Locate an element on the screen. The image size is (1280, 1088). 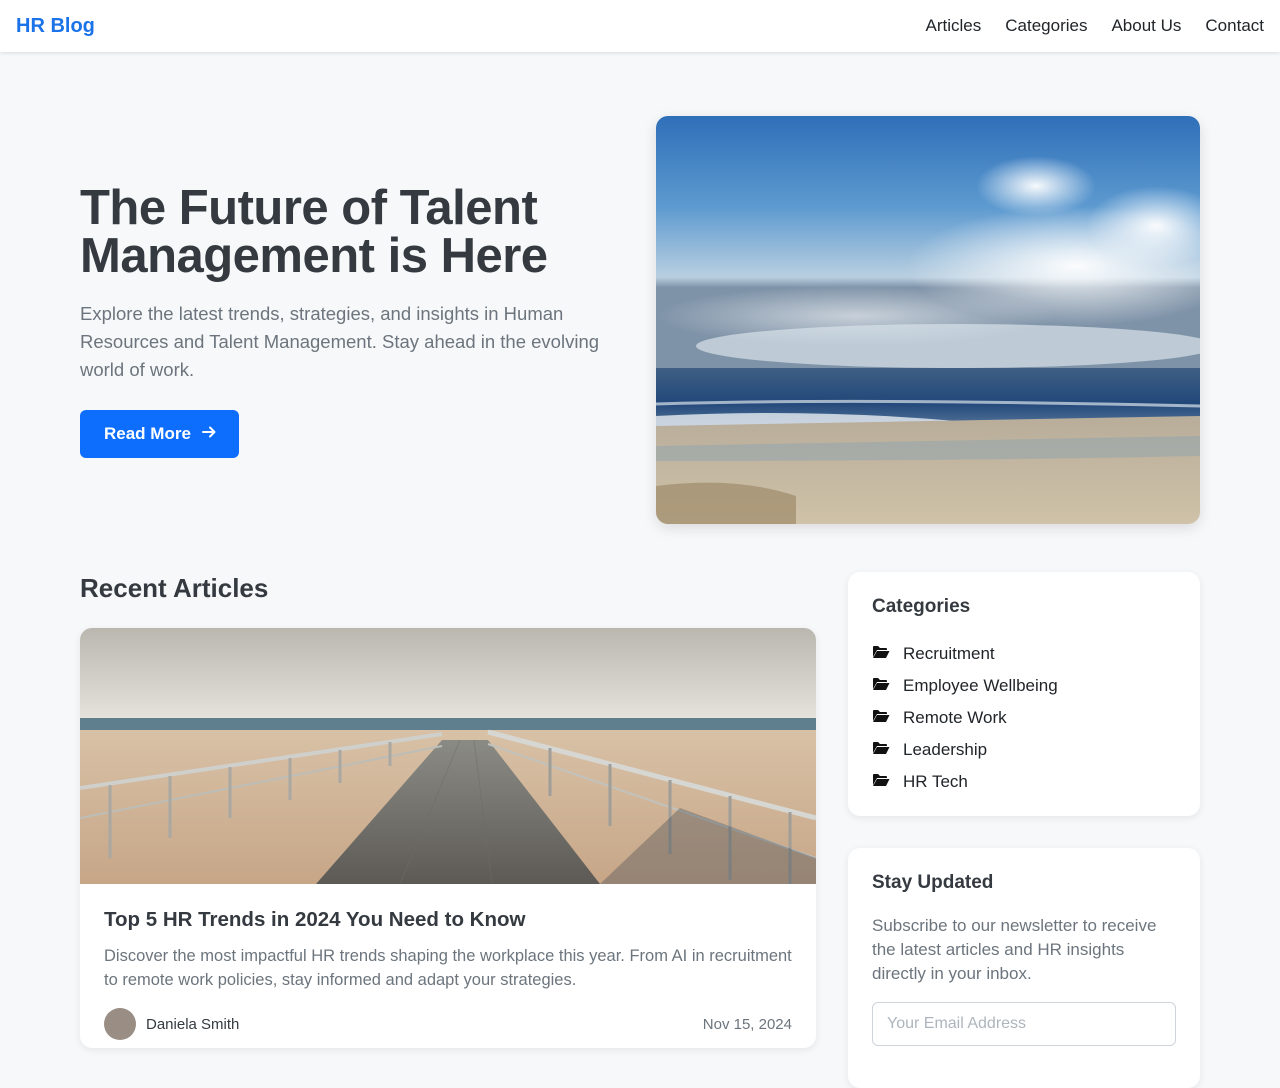
category-label: Employee Wellbeing is located at coordinates (980, 685).